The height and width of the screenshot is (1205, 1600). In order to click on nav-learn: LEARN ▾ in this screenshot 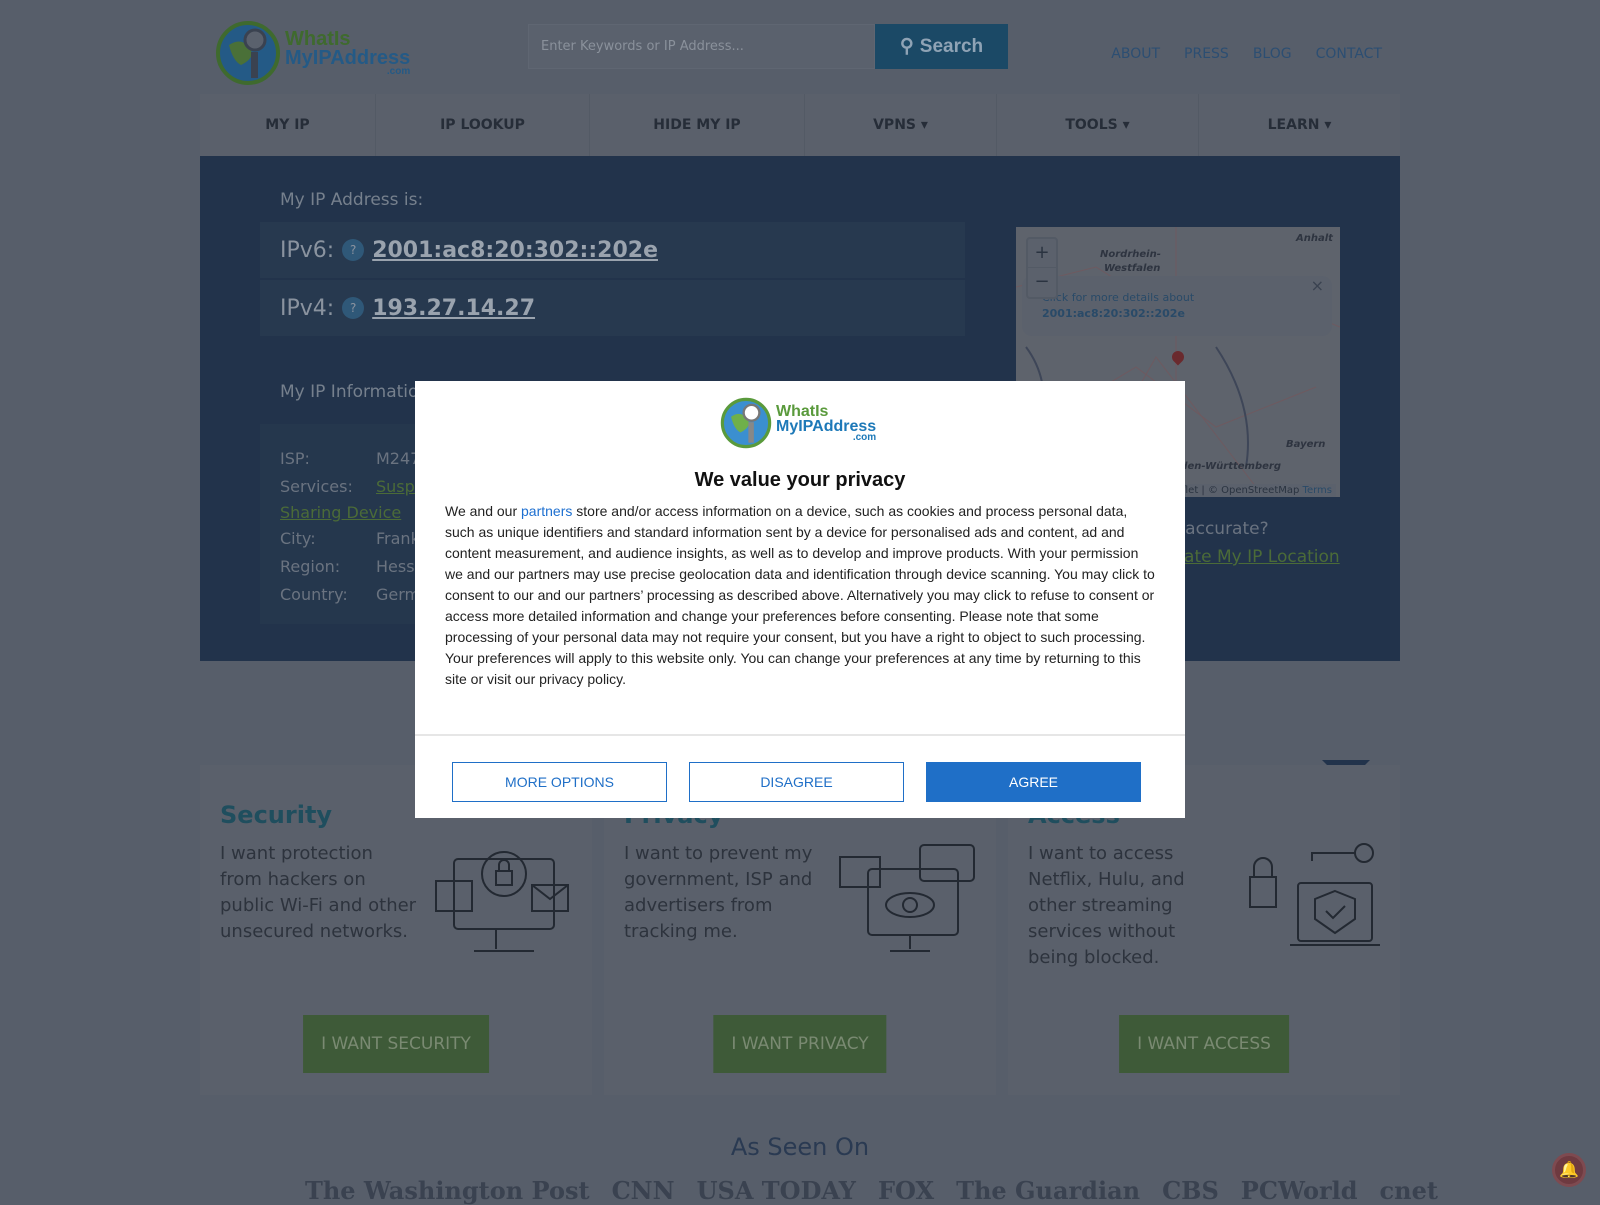, I will do `click(1299, 125)`.